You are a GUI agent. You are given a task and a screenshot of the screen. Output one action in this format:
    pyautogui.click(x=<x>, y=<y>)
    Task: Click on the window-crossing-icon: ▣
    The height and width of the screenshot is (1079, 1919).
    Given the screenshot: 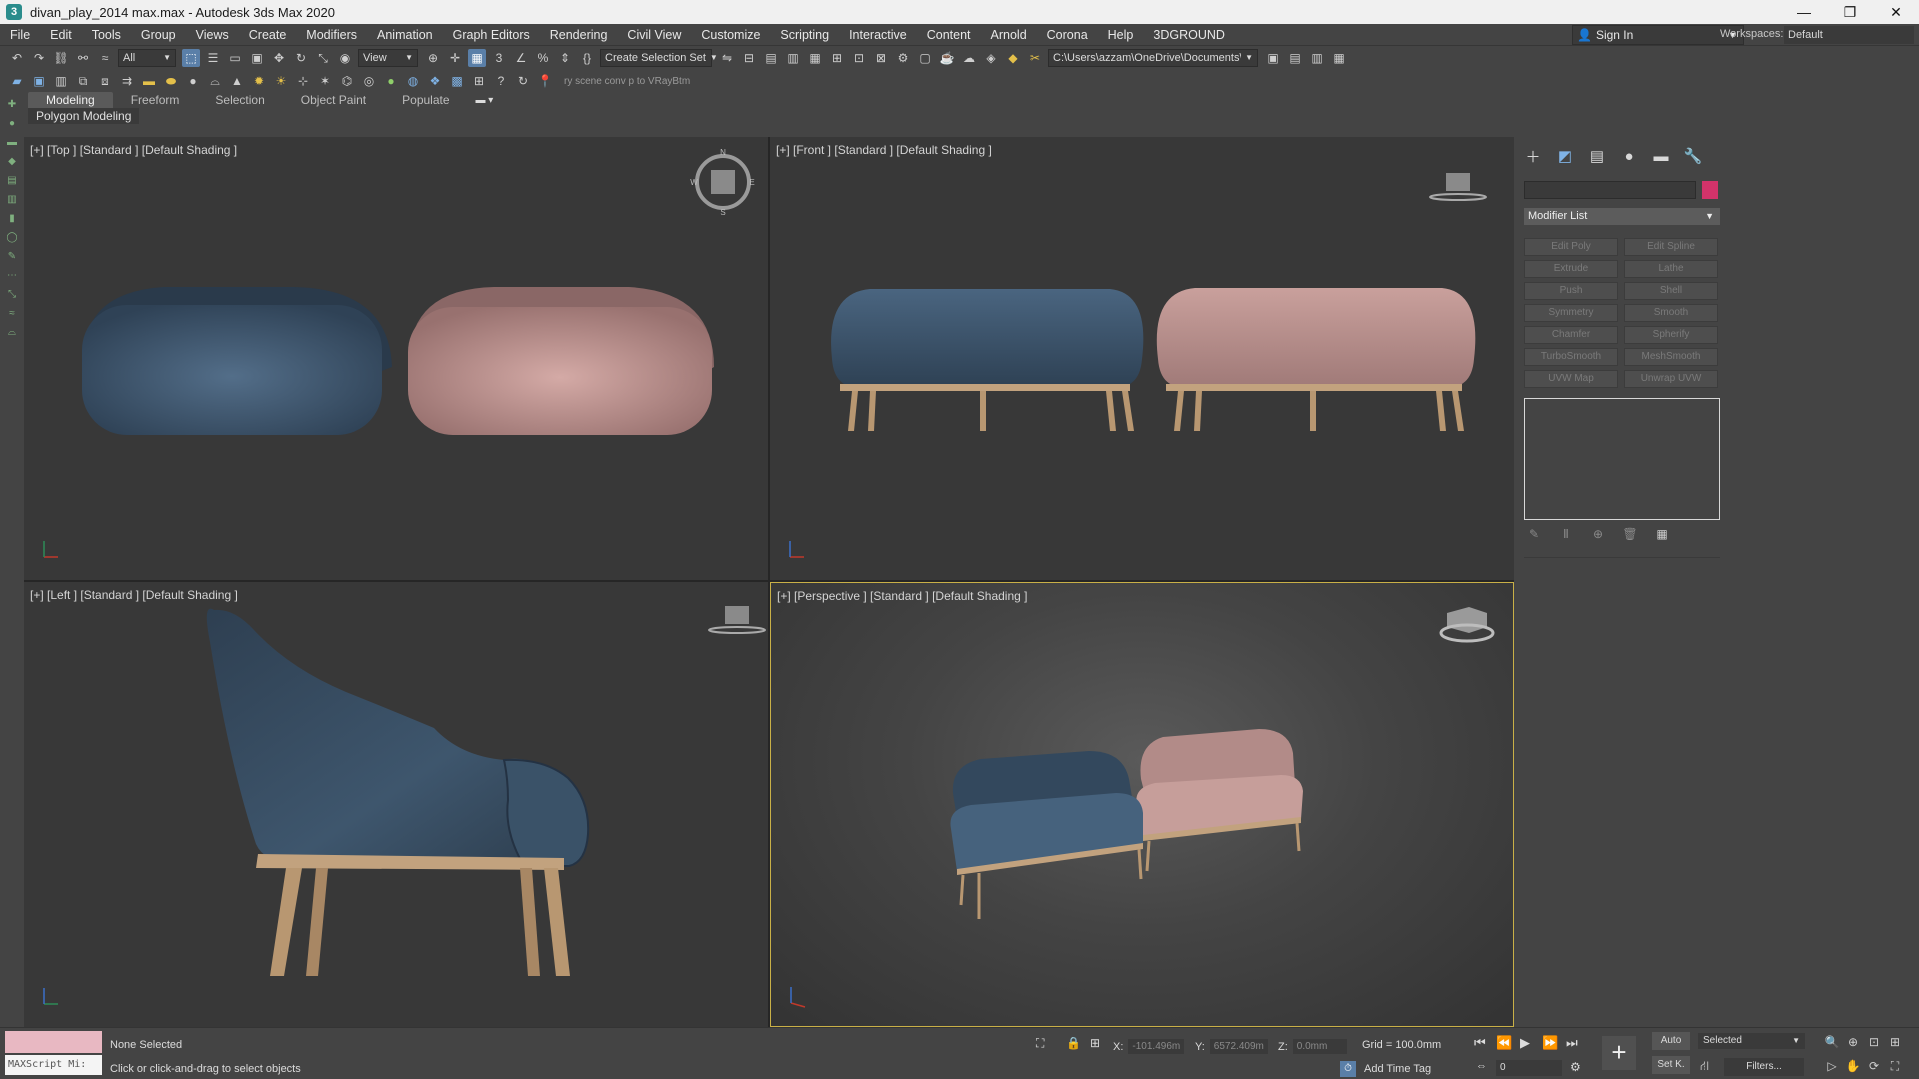 What is the action you would take?
    pyautogui.click(x=257, y=58)
    